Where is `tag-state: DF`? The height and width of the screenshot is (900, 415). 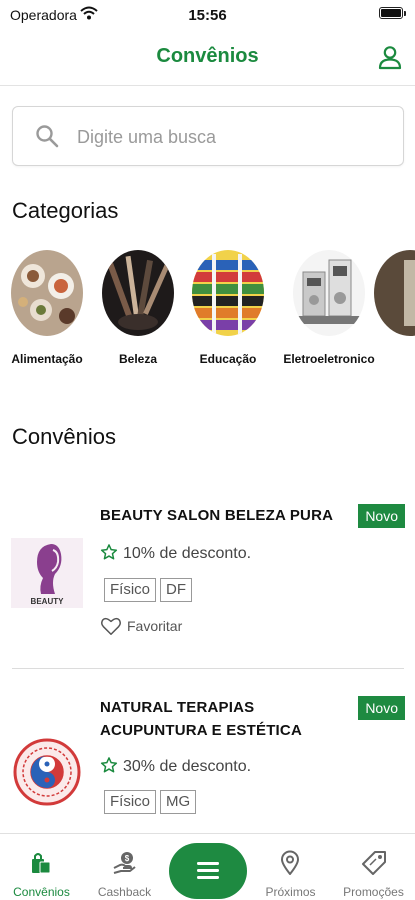
tag-state: DF is located at coordinates (176, 590).